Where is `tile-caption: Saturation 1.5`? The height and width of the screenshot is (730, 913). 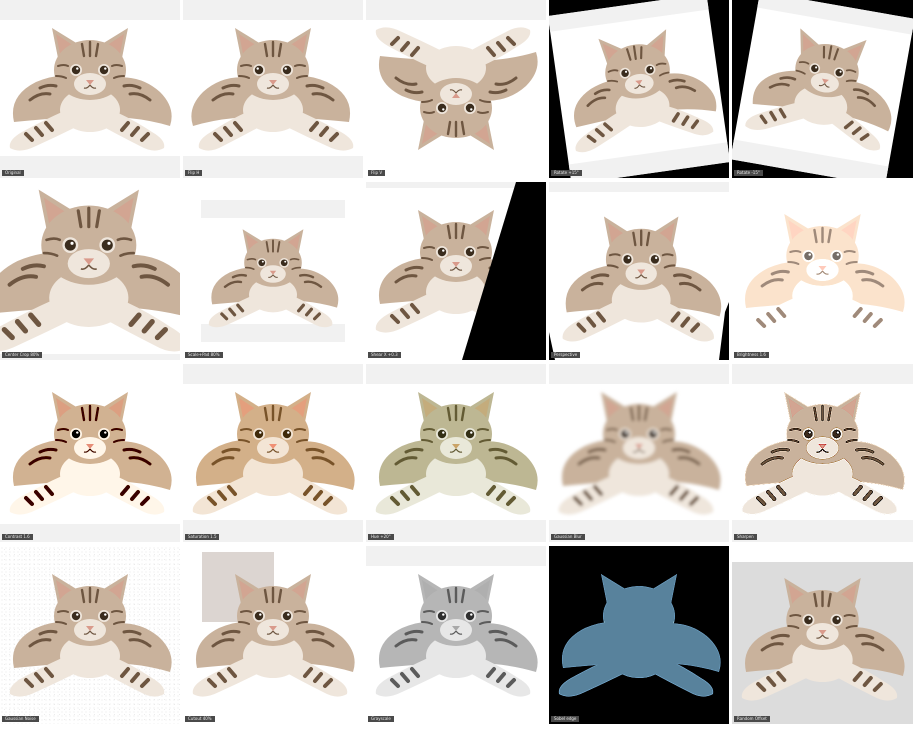
tile-caption: Saturation 1.5 is located at coordinates (202, 537).